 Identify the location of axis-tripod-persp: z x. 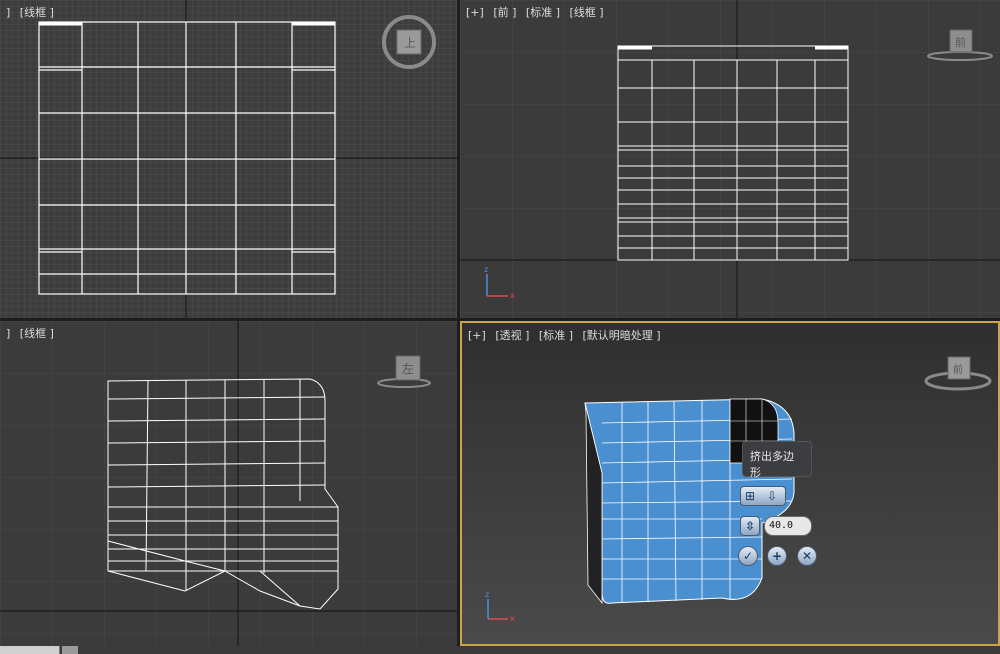
(500, 606).